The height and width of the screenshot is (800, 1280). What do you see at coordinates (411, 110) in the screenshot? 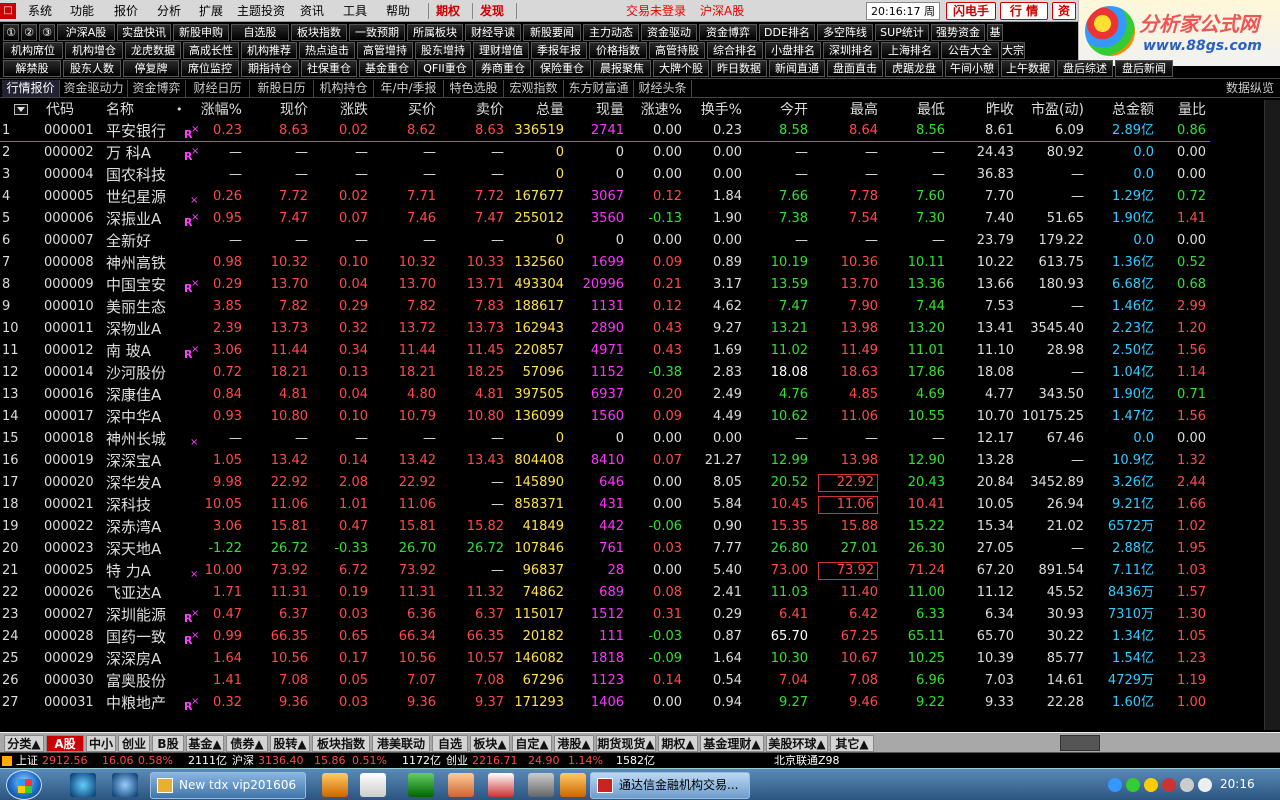
I see `col-bid: 买价` at bounding box center [411, 110].